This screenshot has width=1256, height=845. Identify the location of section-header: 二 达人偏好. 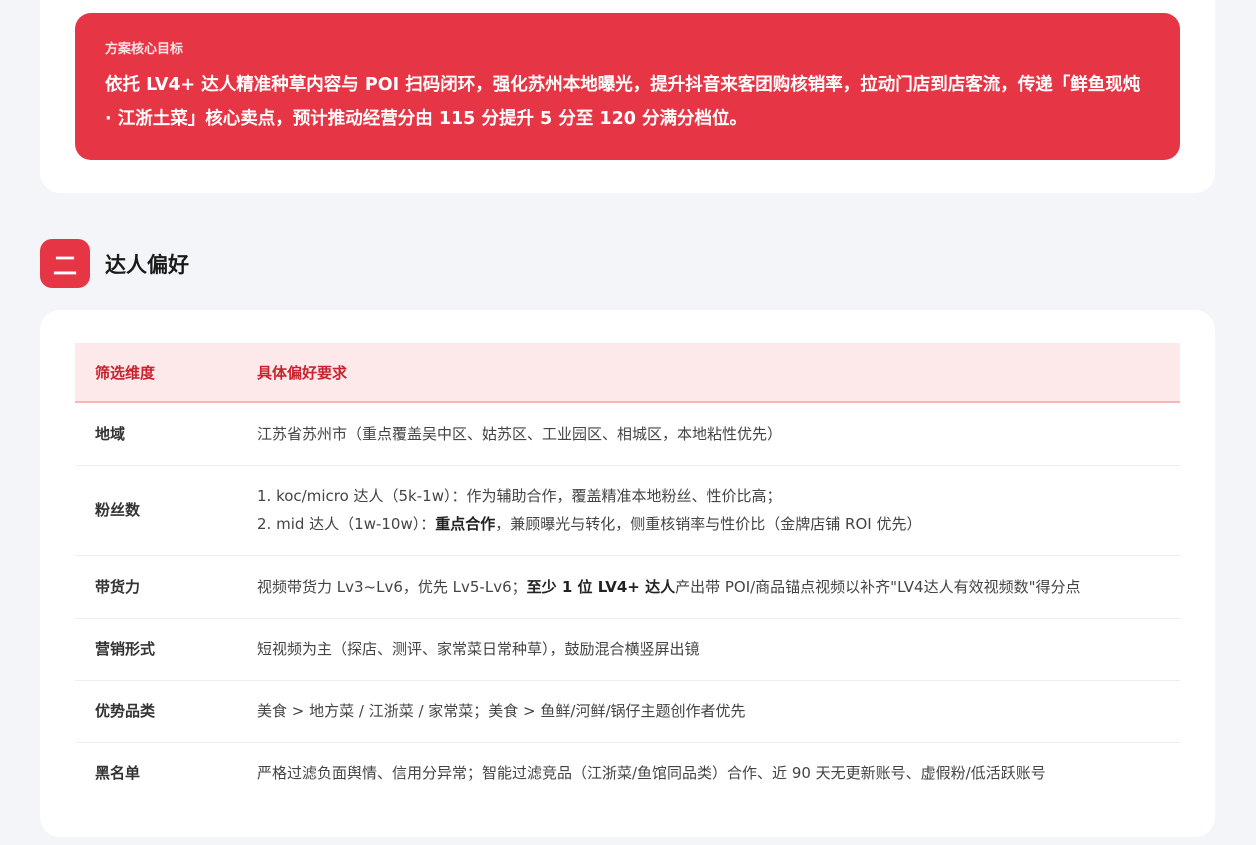
(114, 263).